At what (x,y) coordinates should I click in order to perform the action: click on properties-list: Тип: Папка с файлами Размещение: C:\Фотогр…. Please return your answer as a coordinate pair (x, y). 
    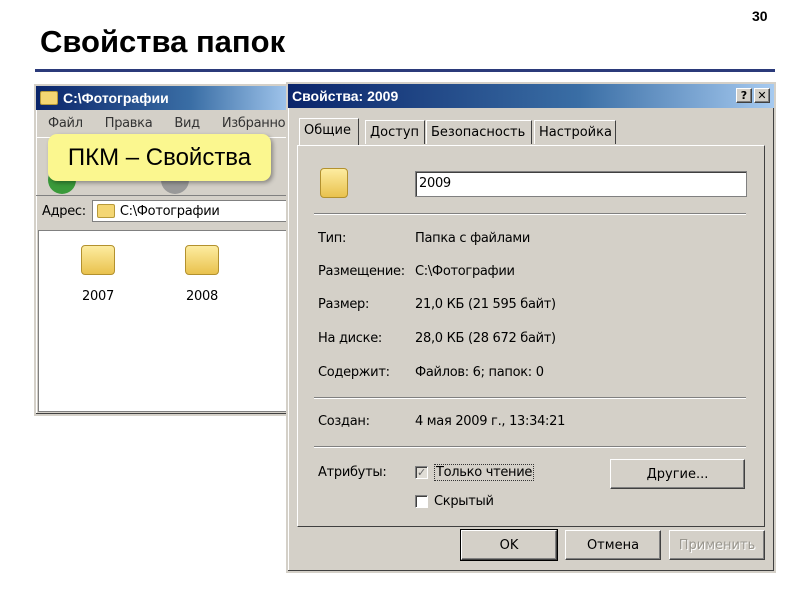
    Looking at the image, I should click on (528, 315).